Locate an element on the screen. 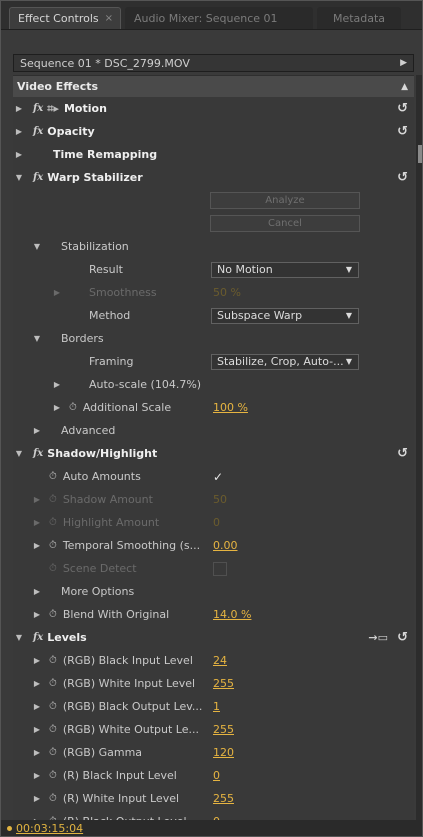  param-value: 120 is located at coordinates (223, 752).